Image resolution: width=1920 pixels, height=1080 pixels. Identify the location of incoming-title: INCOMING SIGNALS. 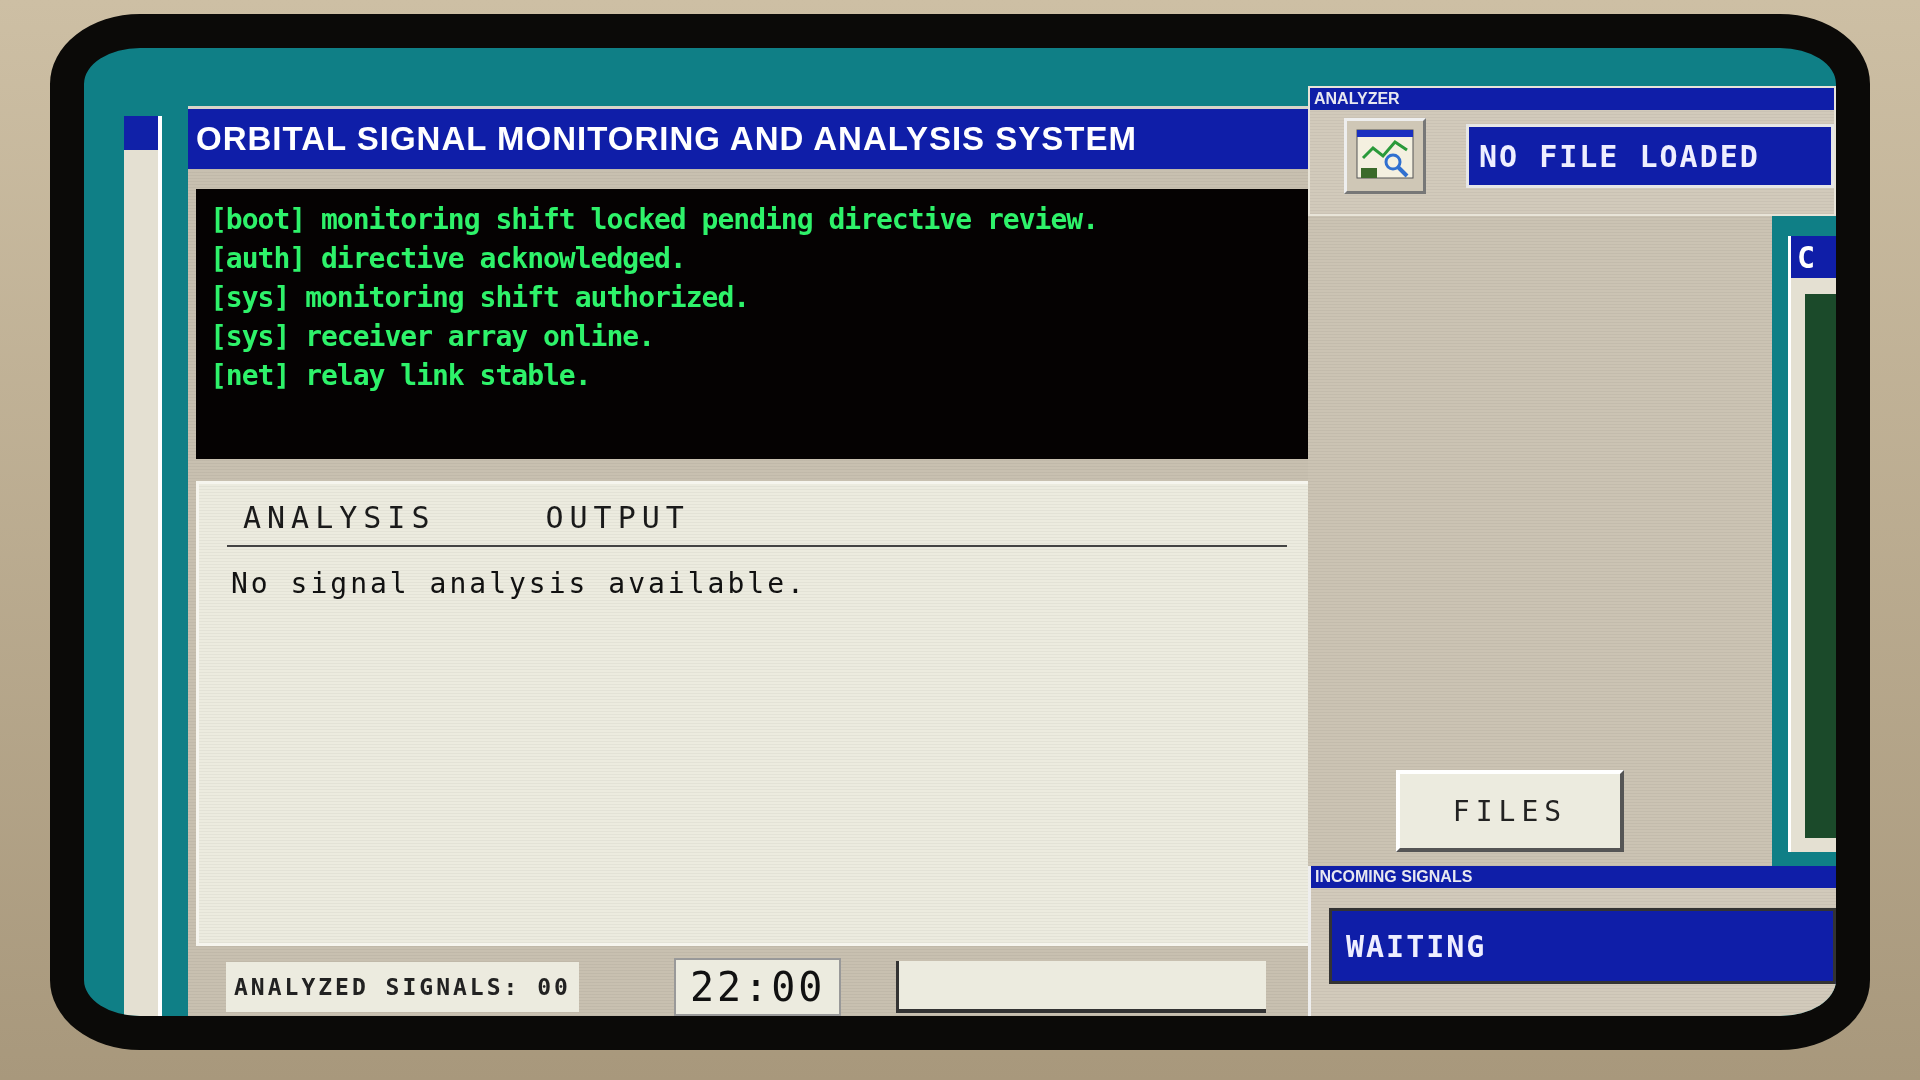
(1394, 877).